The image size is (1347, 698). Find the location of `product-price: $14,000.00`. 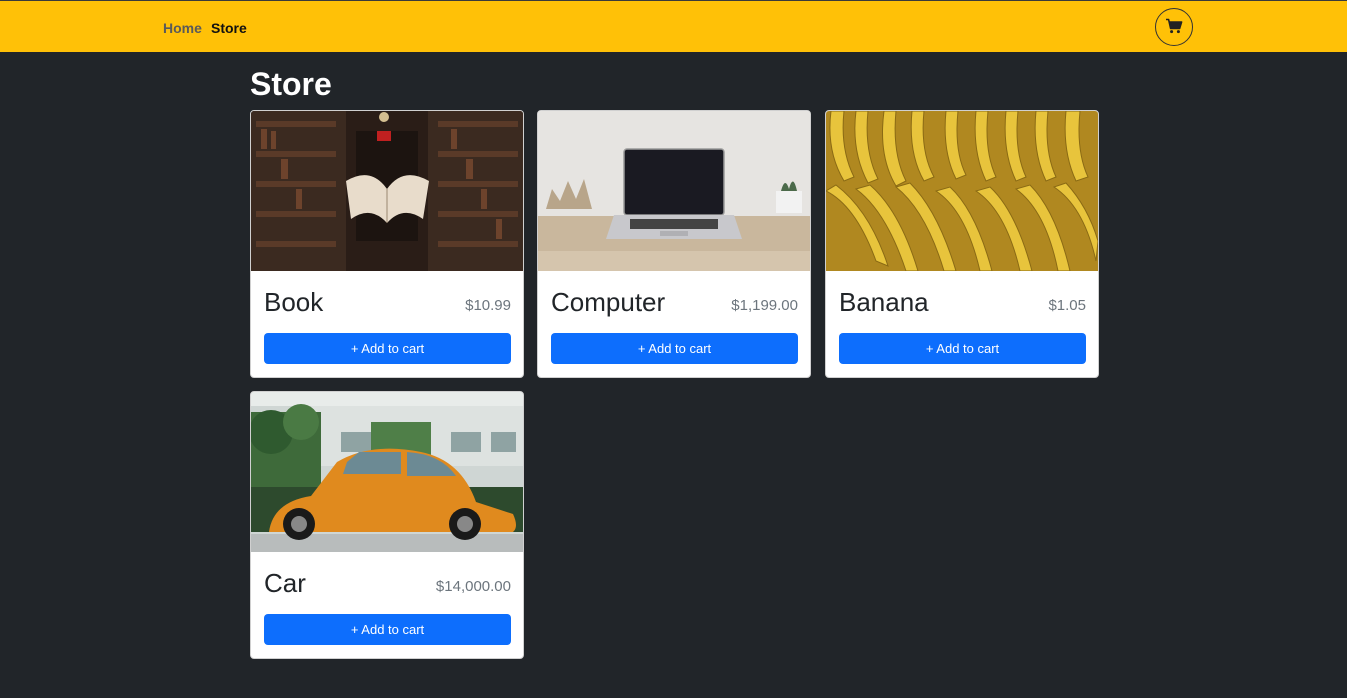

product-price: $14,000.00 is located at coordinates (473, 586).